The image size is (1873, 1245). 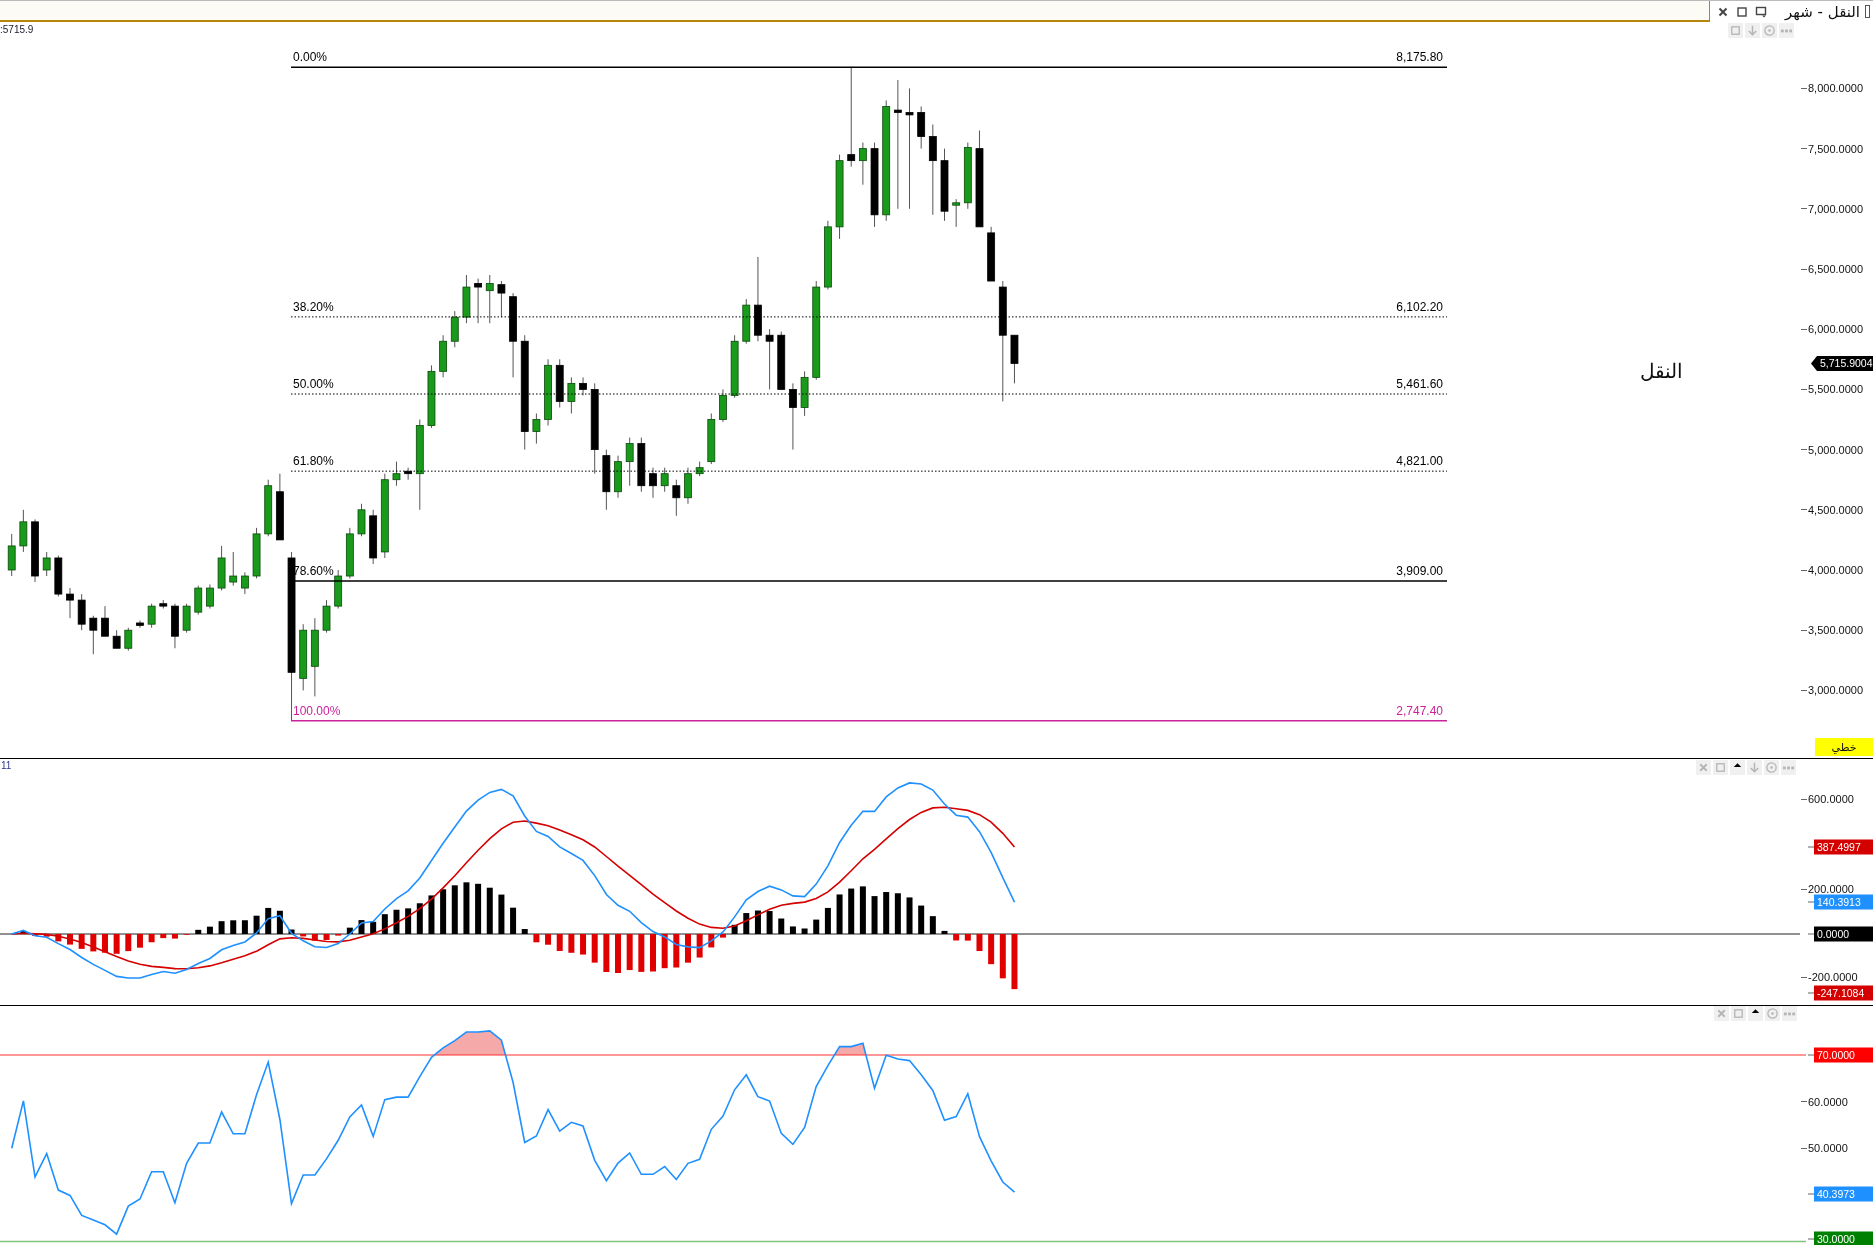 What do you see at coordinates (1761, 11) in the screenshot?
I see `restore-icon` at bounding box center [1761, 11].